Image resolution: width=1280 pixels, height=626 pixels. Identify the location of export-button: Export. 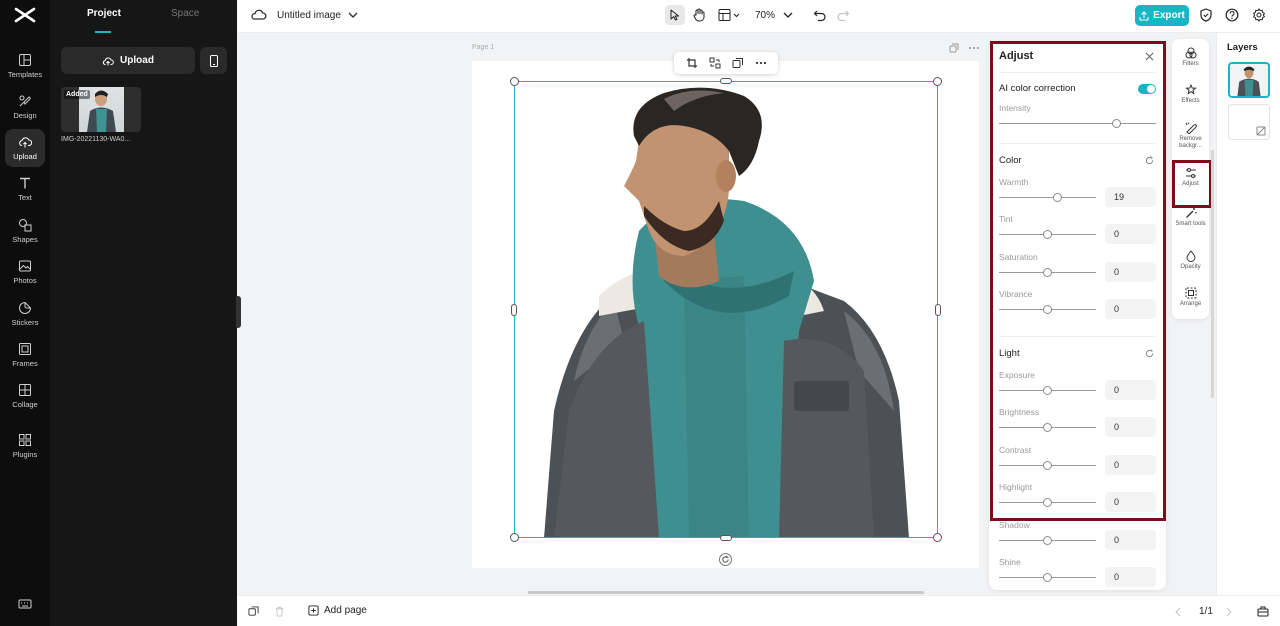
(1162, 15).